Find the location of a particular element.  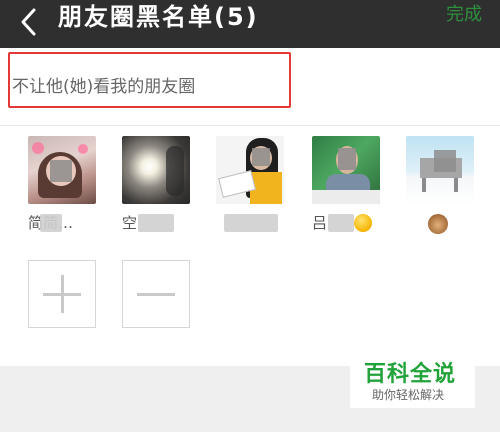

monkey-emoji-icon is located at coordinates (438, 224).